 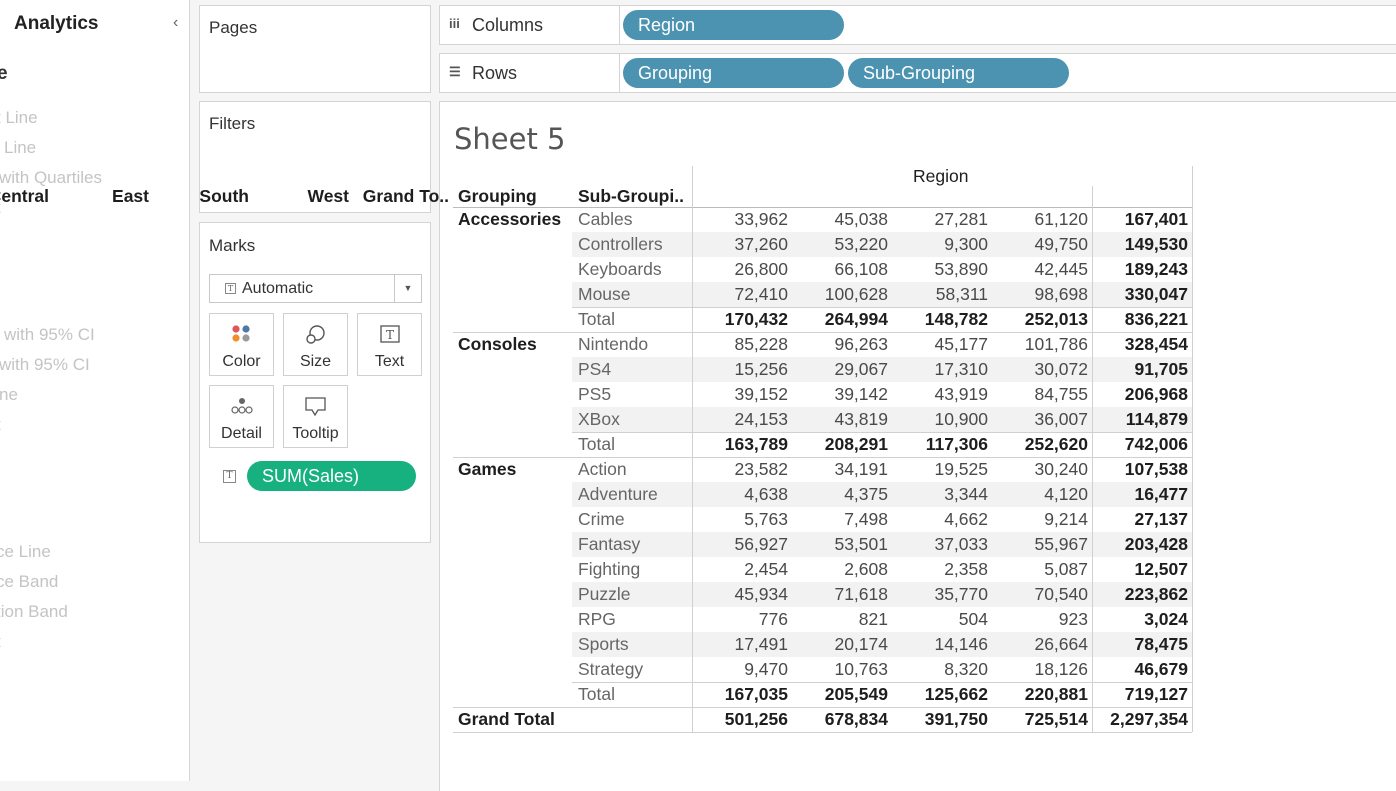 I want to click on east-value: 45,038, so click(x=861, y=219).